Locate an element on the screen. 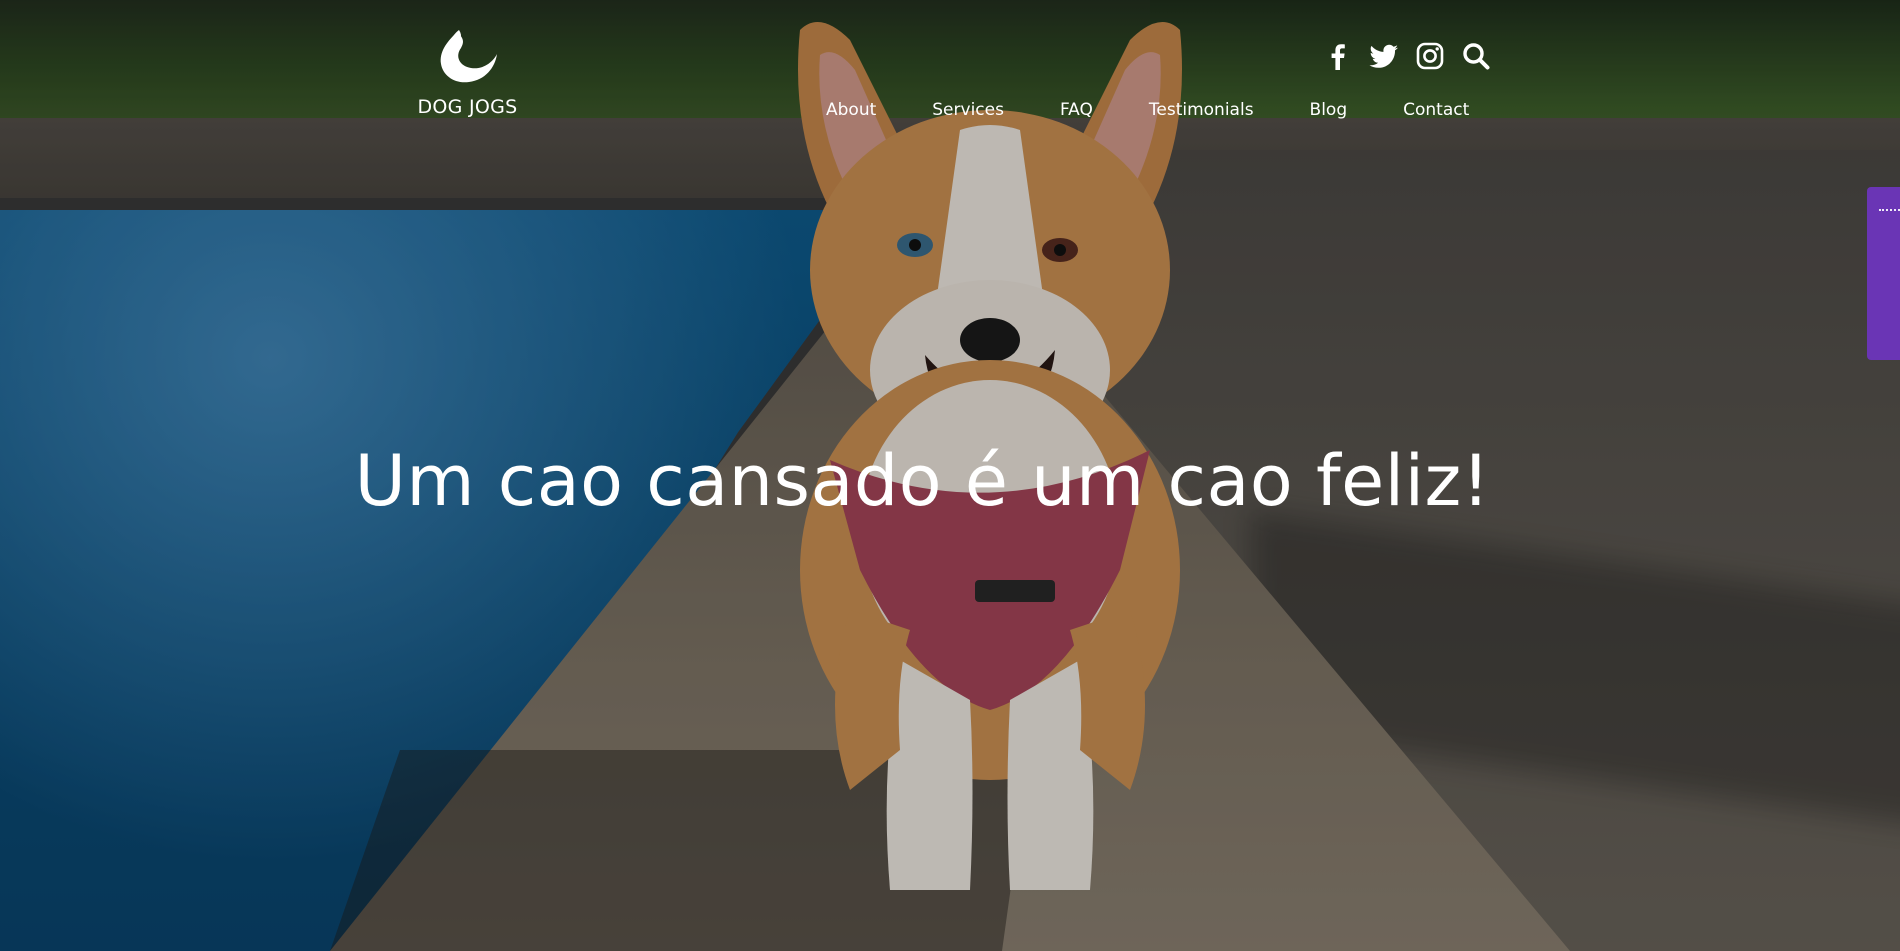 Image resolution: width=1900 pixels, height=951 pixels. wave-drop-logo-icon is located at coordinates (468, 56).